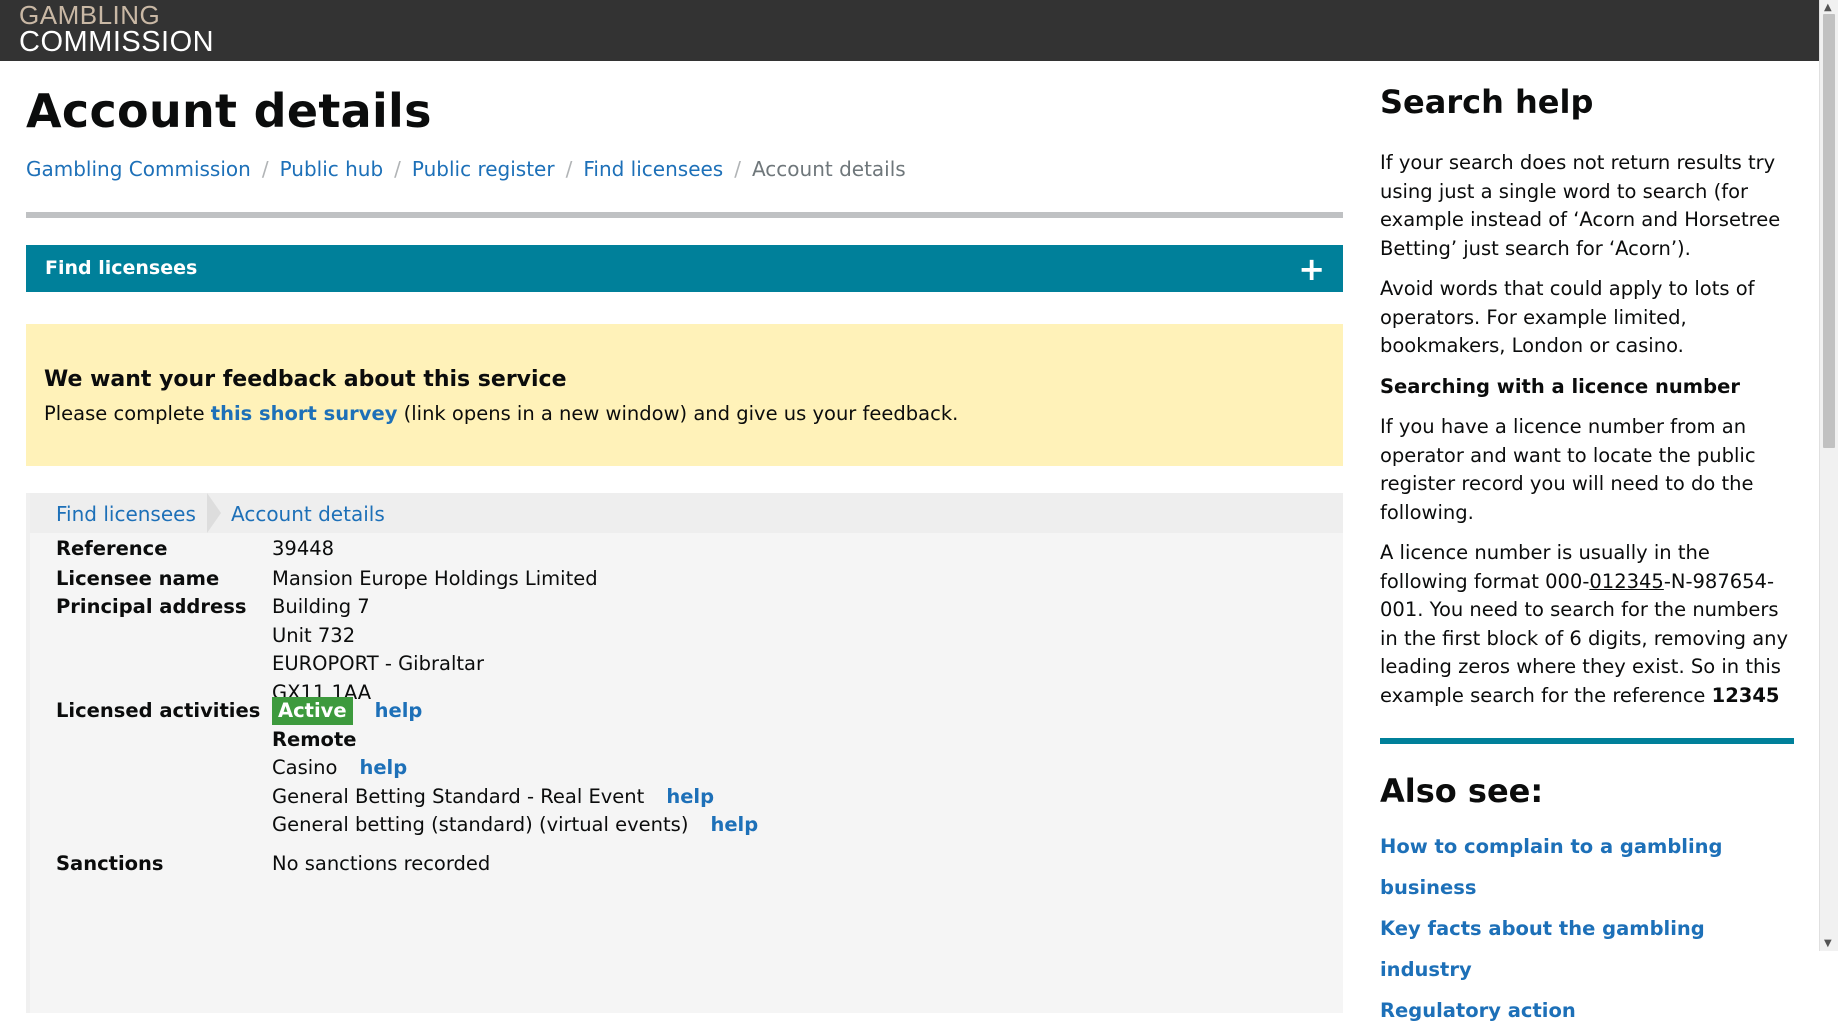  I want to click on tab-account-details: Account details, so click(308, 514).